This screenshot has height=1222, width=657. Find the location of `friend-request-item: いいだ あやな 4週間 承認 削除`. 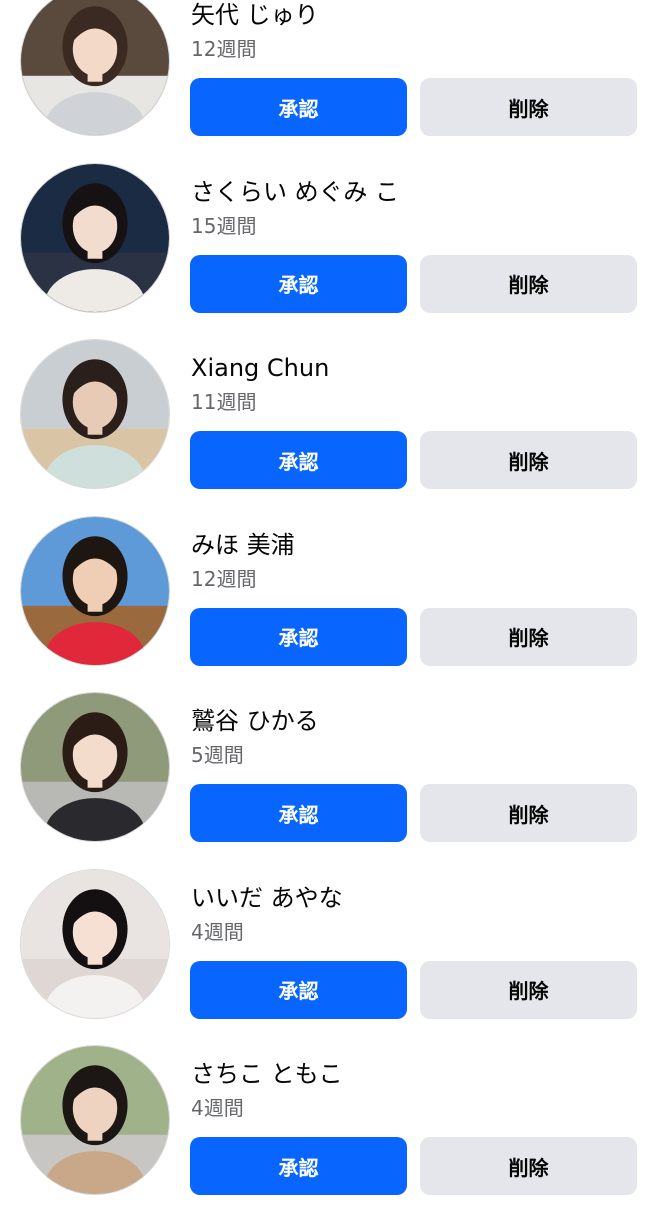

friend-request-item: いいだ あやな 4週間 承認 削除 is located at coordinates (328, 957).